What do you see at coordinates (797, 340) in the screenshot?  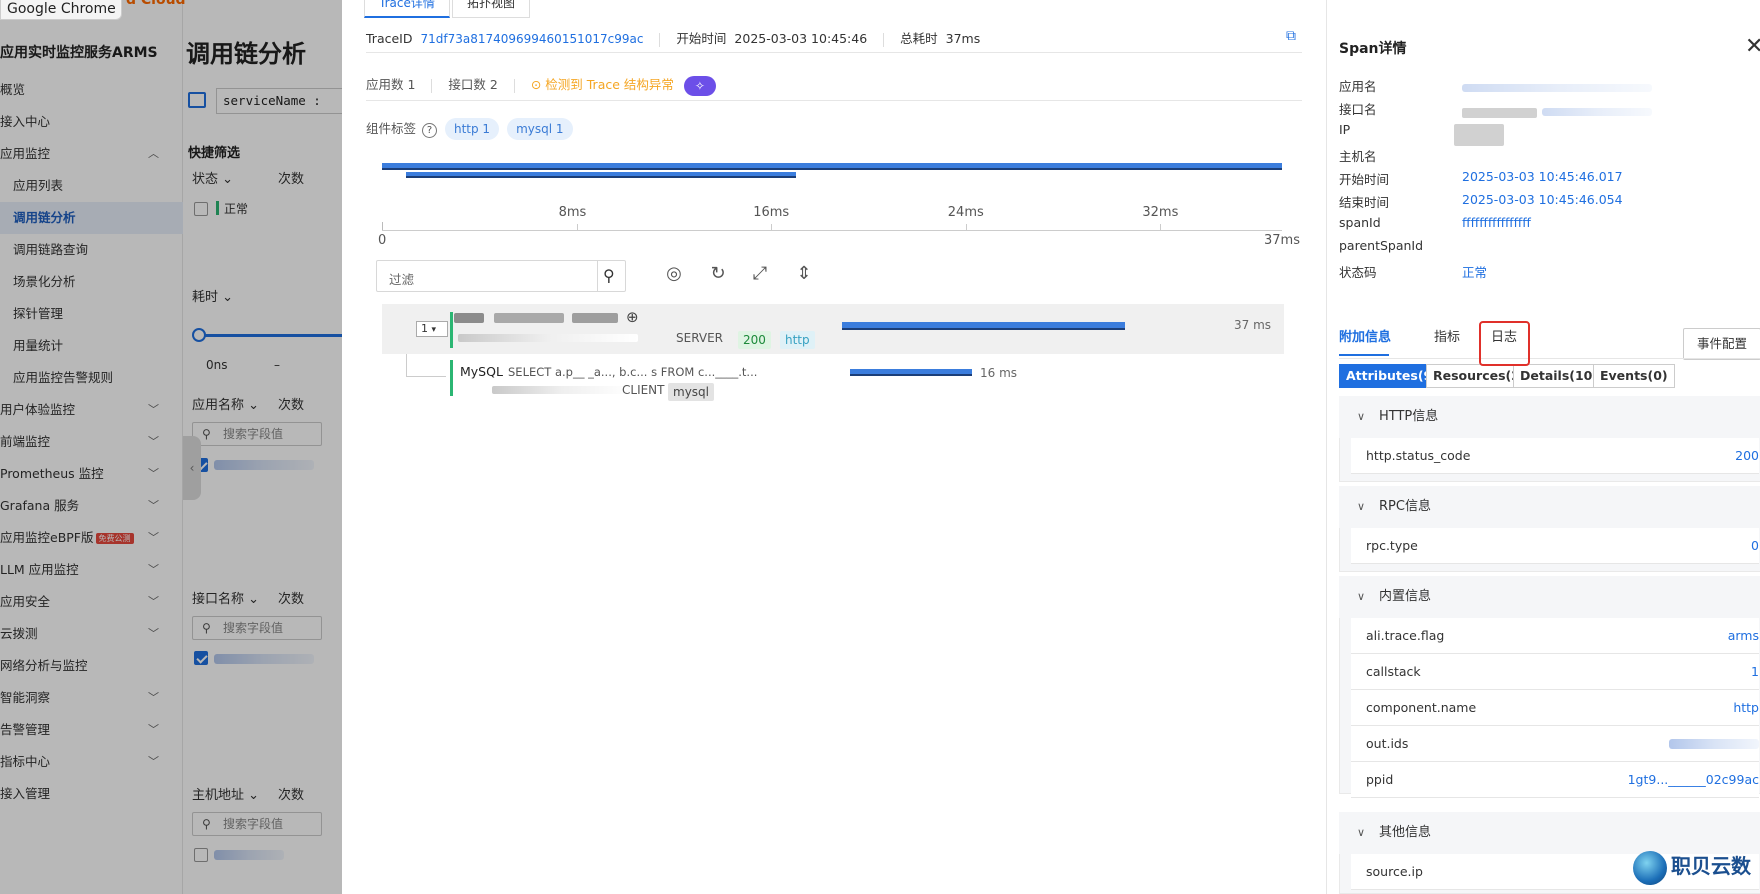 I see `component-badge: http` at bounding box center [797, 340].